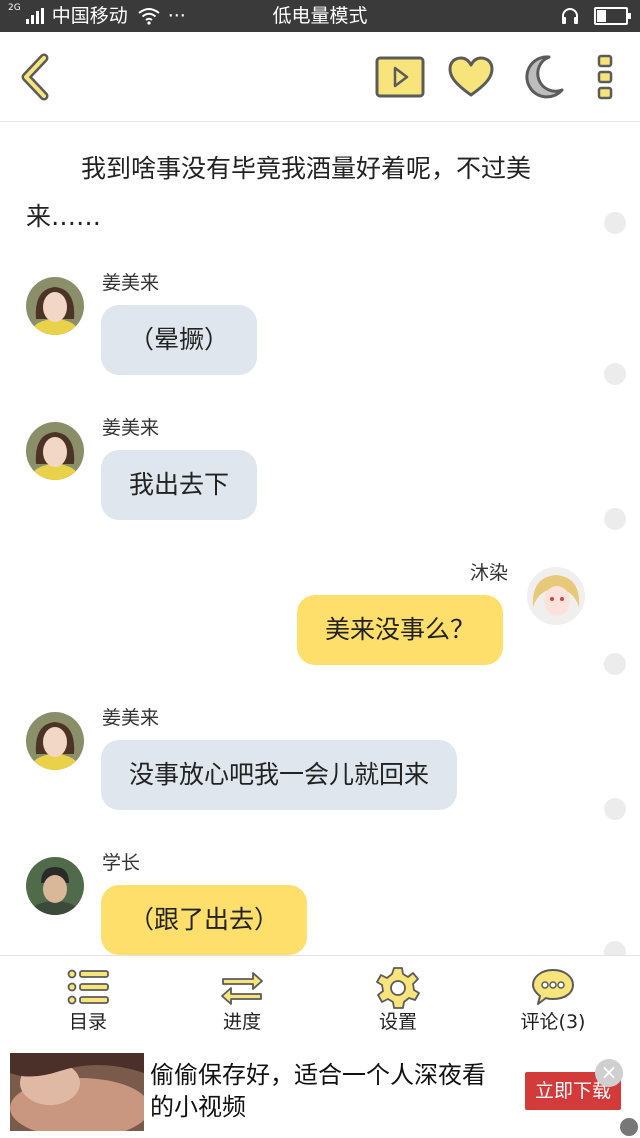 The image size is (640, 1138). I want to click on list-icon, so click(88, 987).